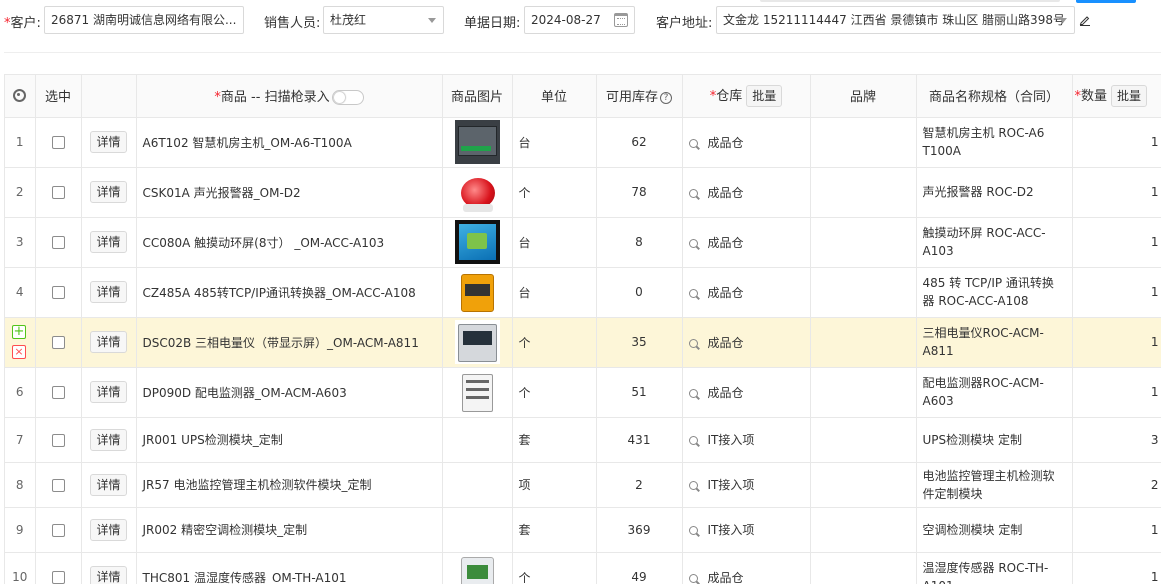 The image size is (1161, 584). Describe the element at coordinates (863, 142) in the screenshot. I see `brand-cell` at that location.